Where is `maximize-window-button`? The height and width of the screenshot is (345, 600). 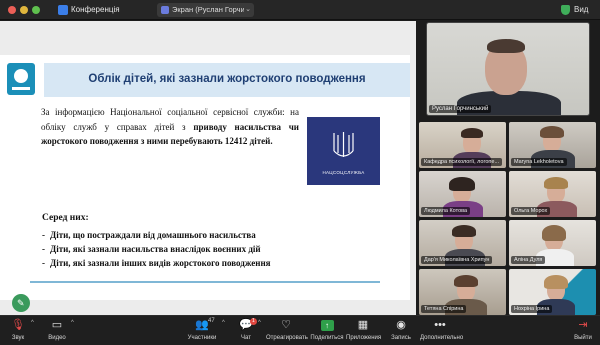
maximize-window-button is located at coordinates (36, 10).